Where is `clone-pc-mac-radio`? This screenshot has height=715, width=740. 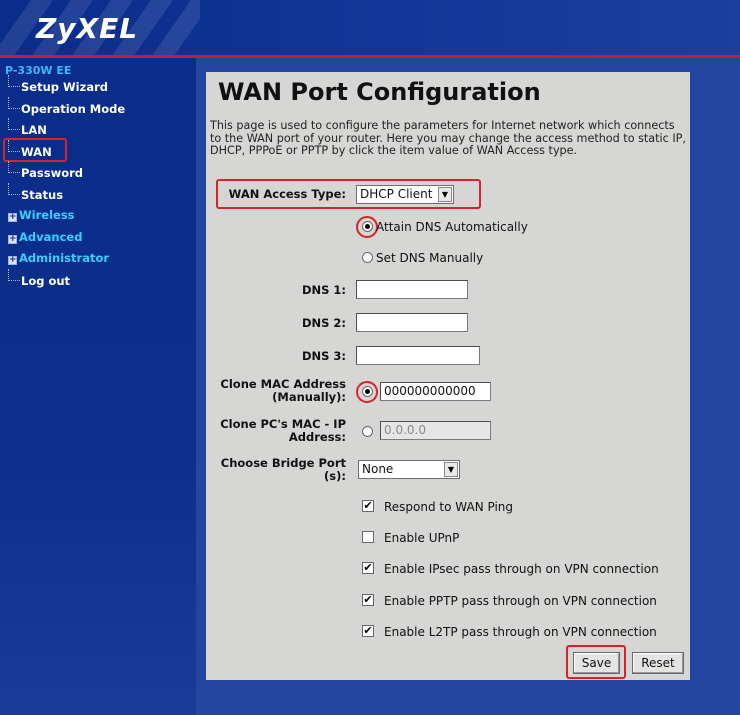 clone-pc-mac-radio is located at coordinates (367, 431).